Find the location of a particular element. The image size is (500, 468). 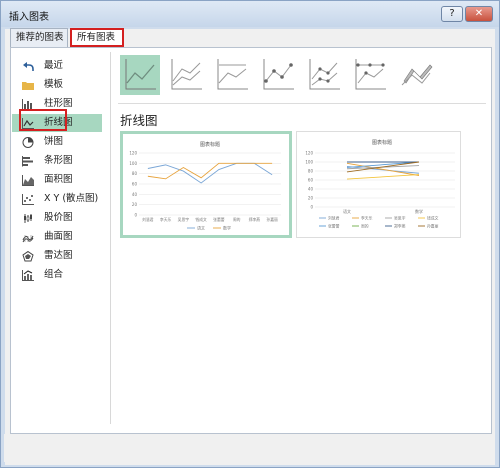

subtype-percent-line-markers is located at coordinates (370, 75).